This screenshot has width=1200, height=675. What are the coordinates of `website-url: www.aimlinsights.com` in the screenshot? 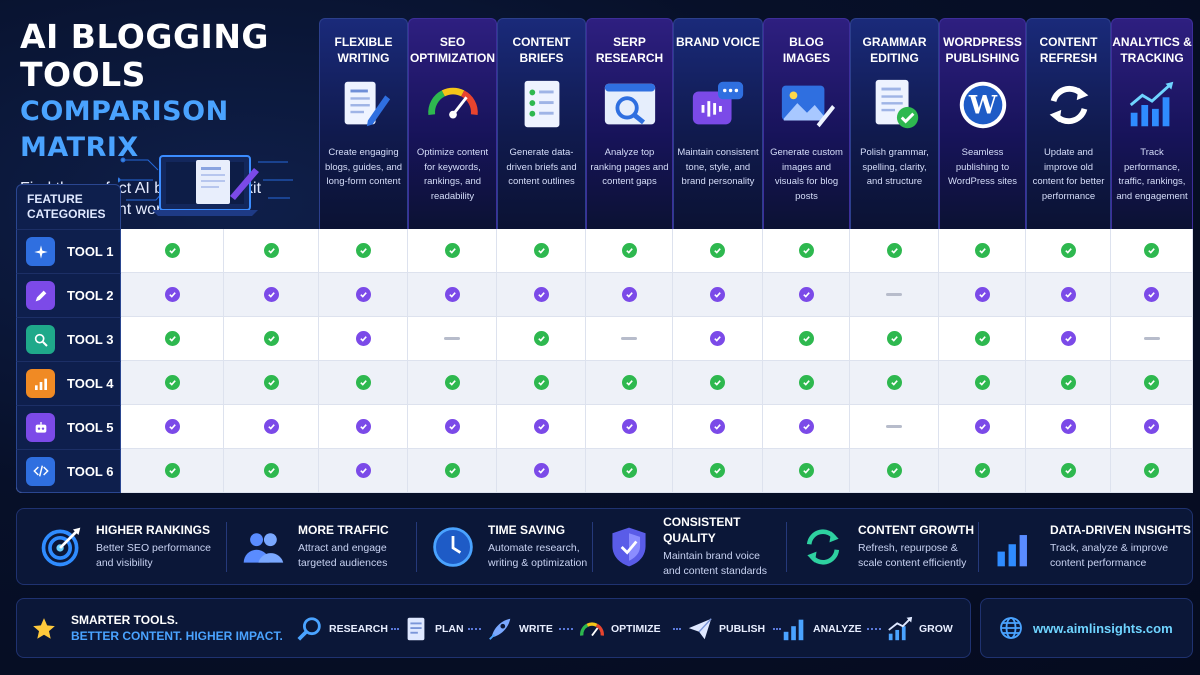 It's located at (1103, 628).